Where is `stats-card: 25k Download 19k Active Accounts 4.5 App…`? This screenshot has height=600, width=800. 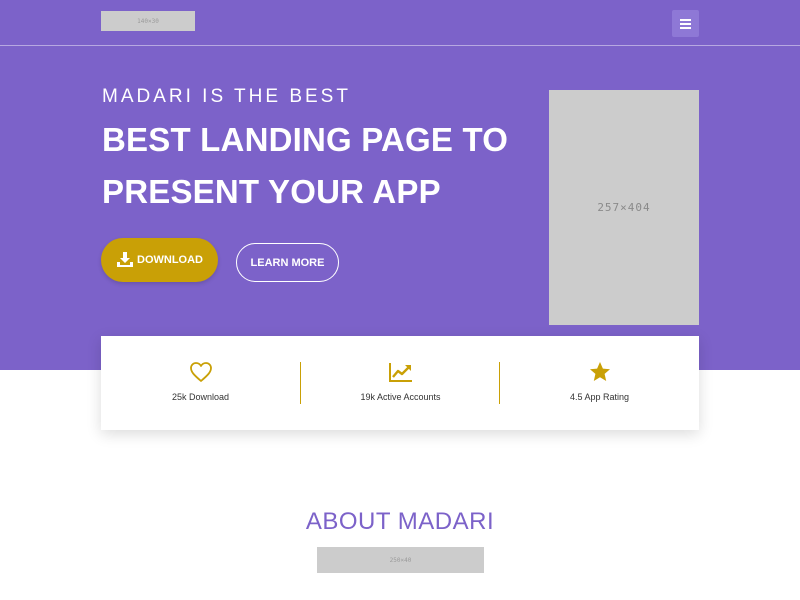 stats-card: 25k Download 19k Active Accounts 4.5 App… is located at coordinates (400, 383).